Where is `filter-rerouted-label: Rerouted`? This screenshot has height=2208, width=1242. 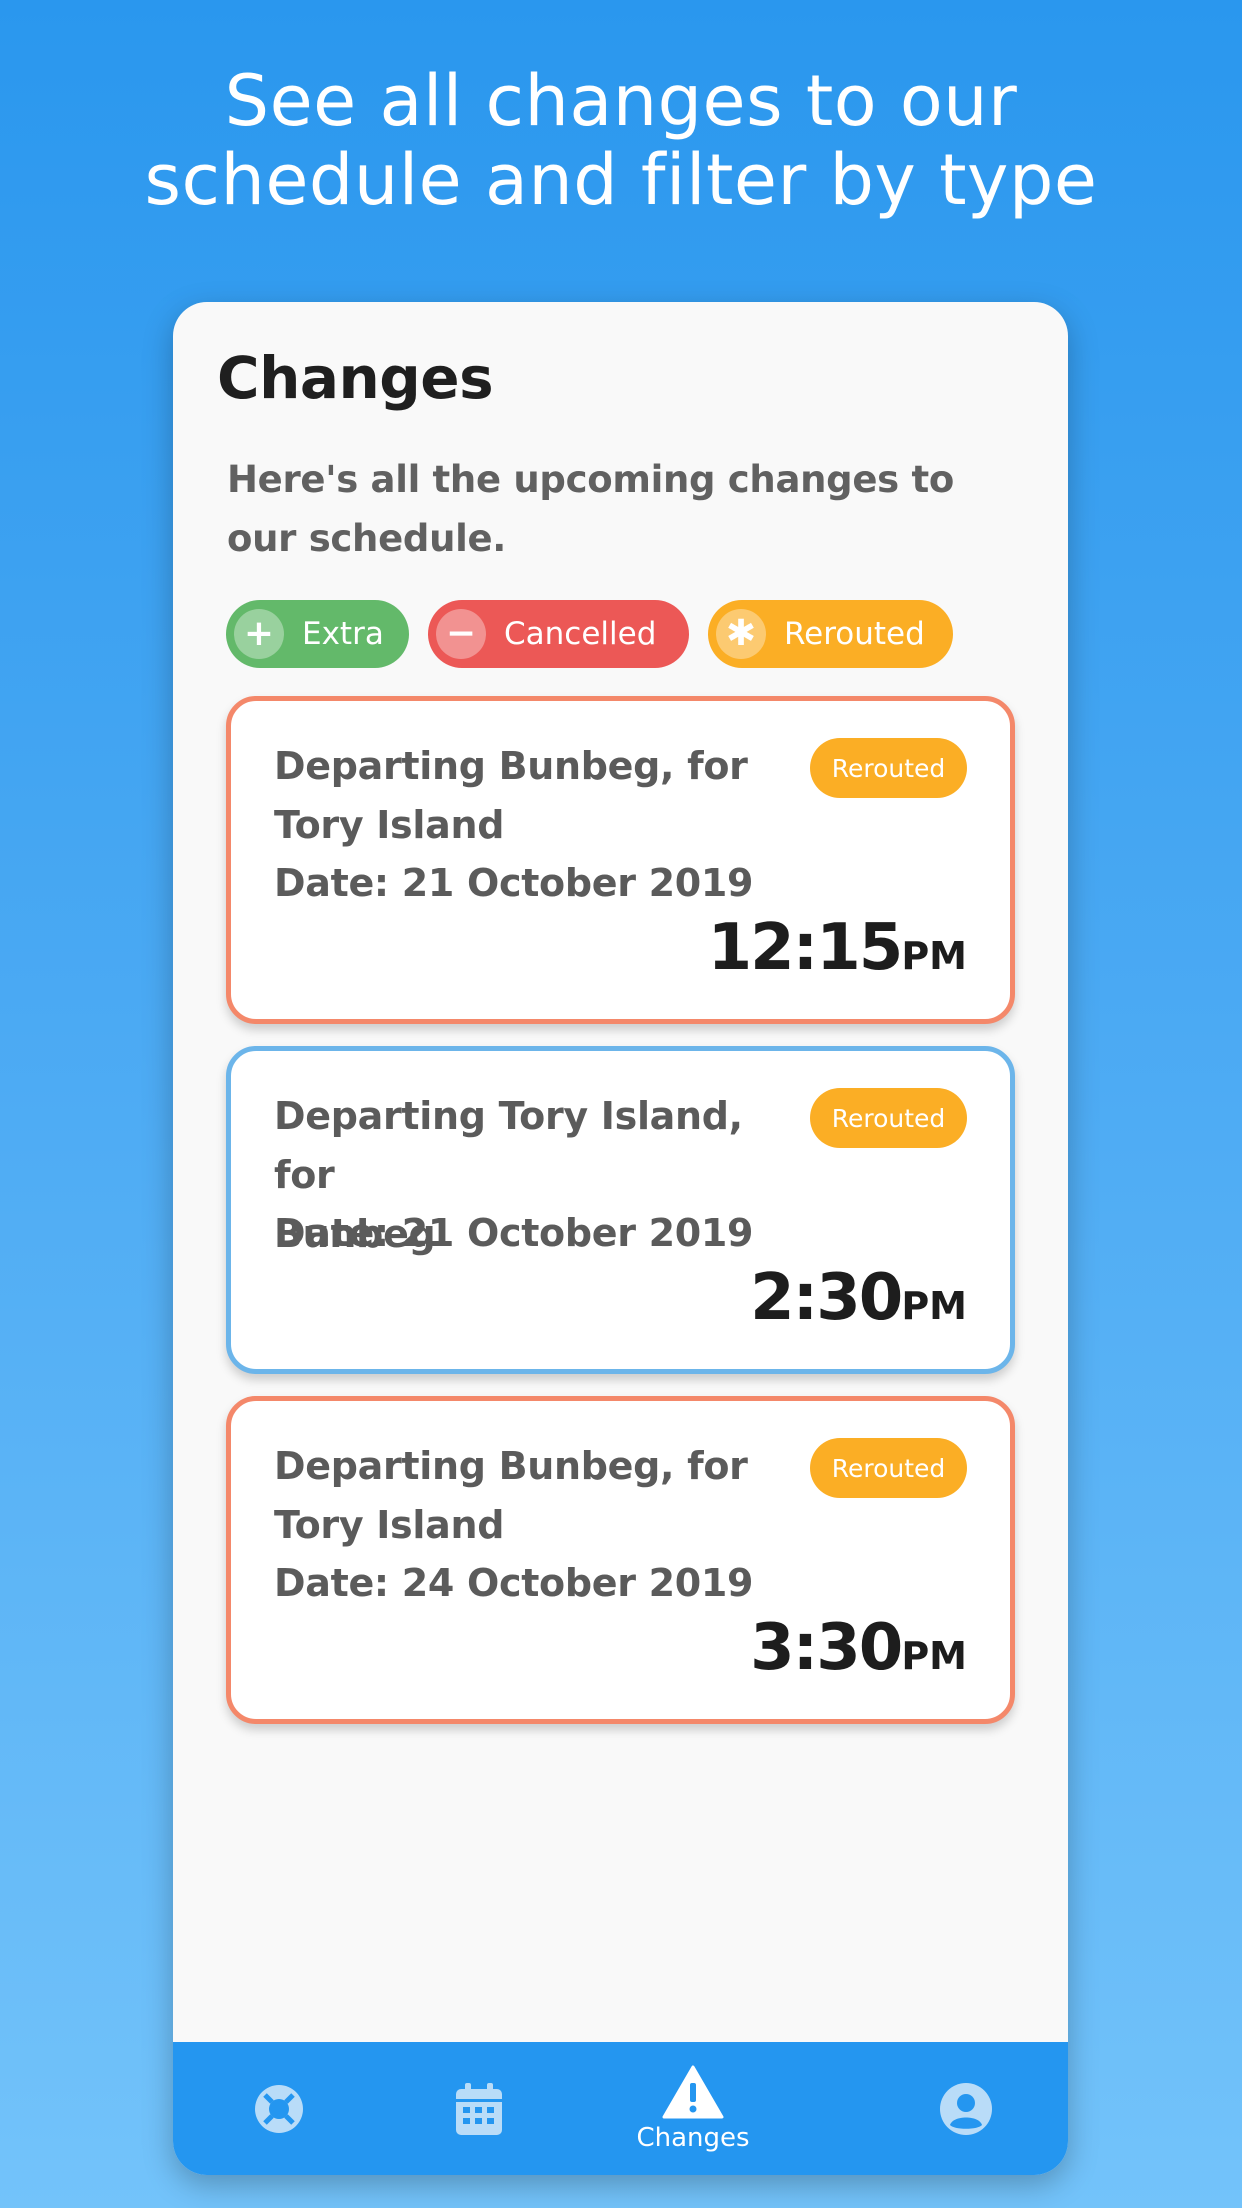
filter-rerouted-label: Rerouted is located at coordinates (854, 634).